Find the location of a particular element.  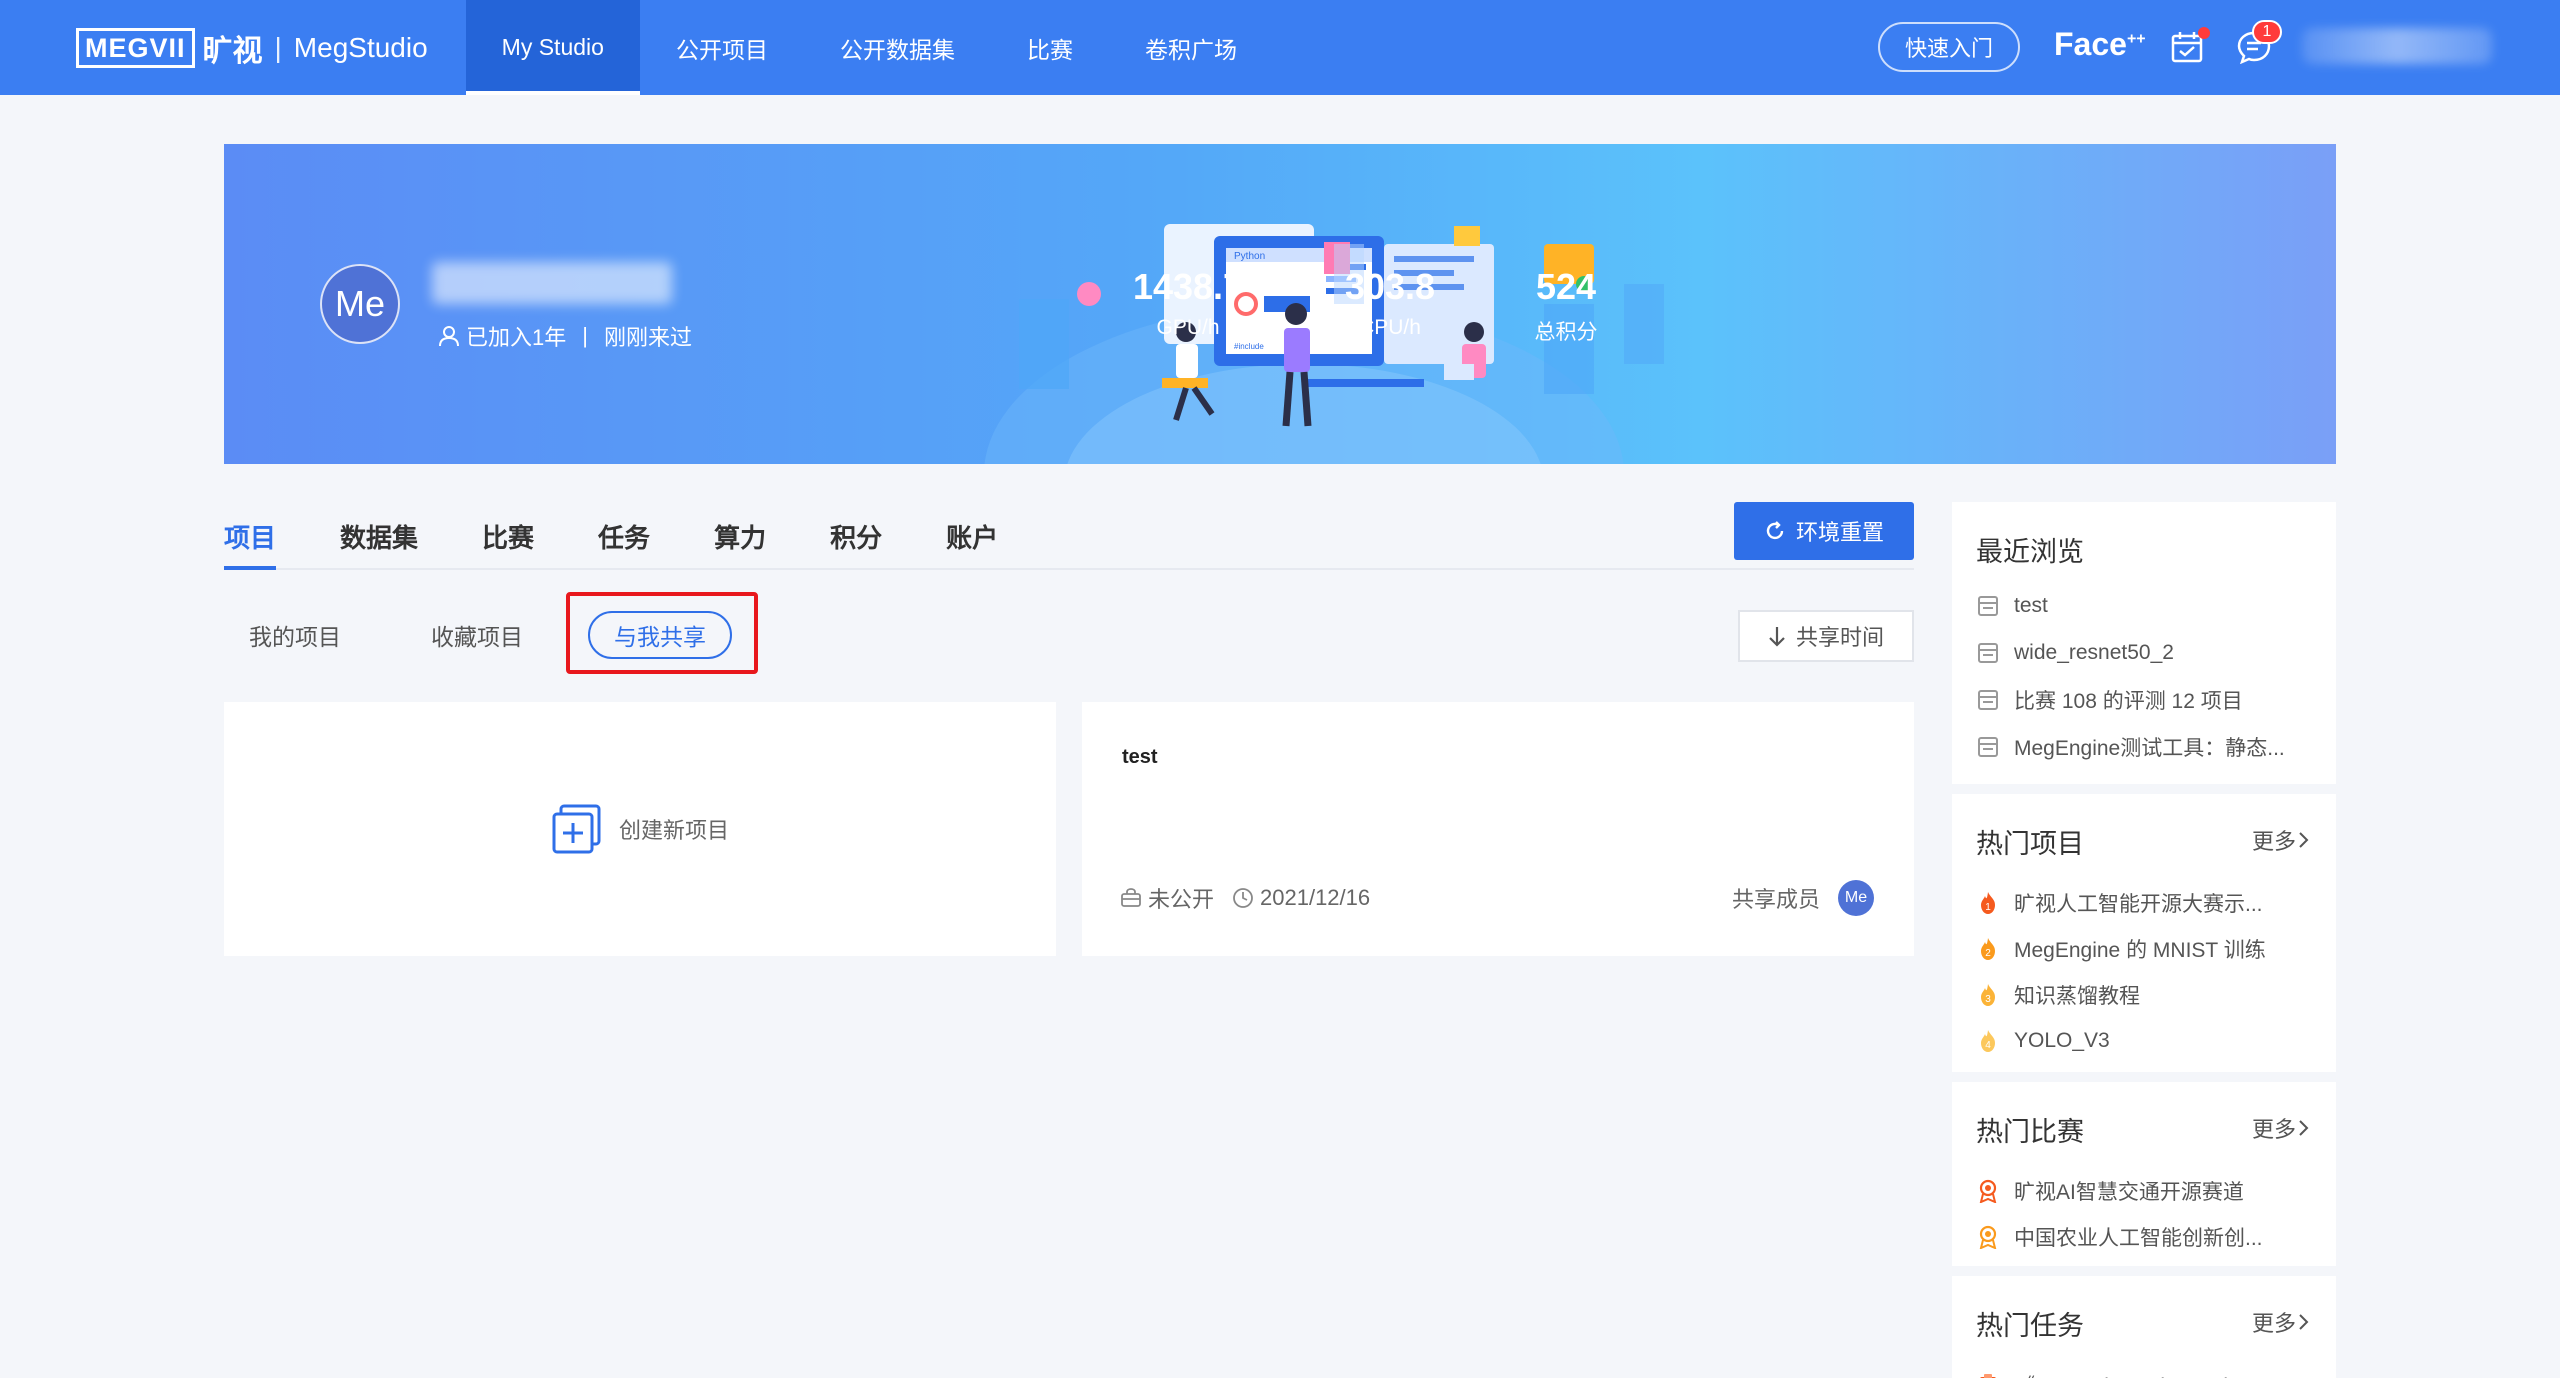

recent-item: wide_resnet50_2 is located at coordinates (2144, 652).